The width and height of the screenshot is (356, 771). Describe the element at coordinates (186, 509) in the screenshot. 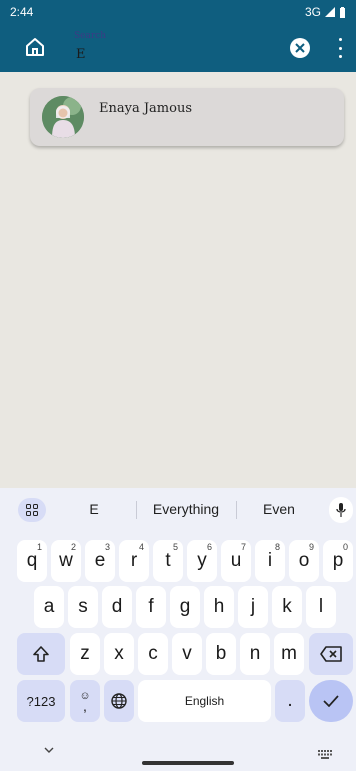

I see `suggestion-2: Everything` at that location.